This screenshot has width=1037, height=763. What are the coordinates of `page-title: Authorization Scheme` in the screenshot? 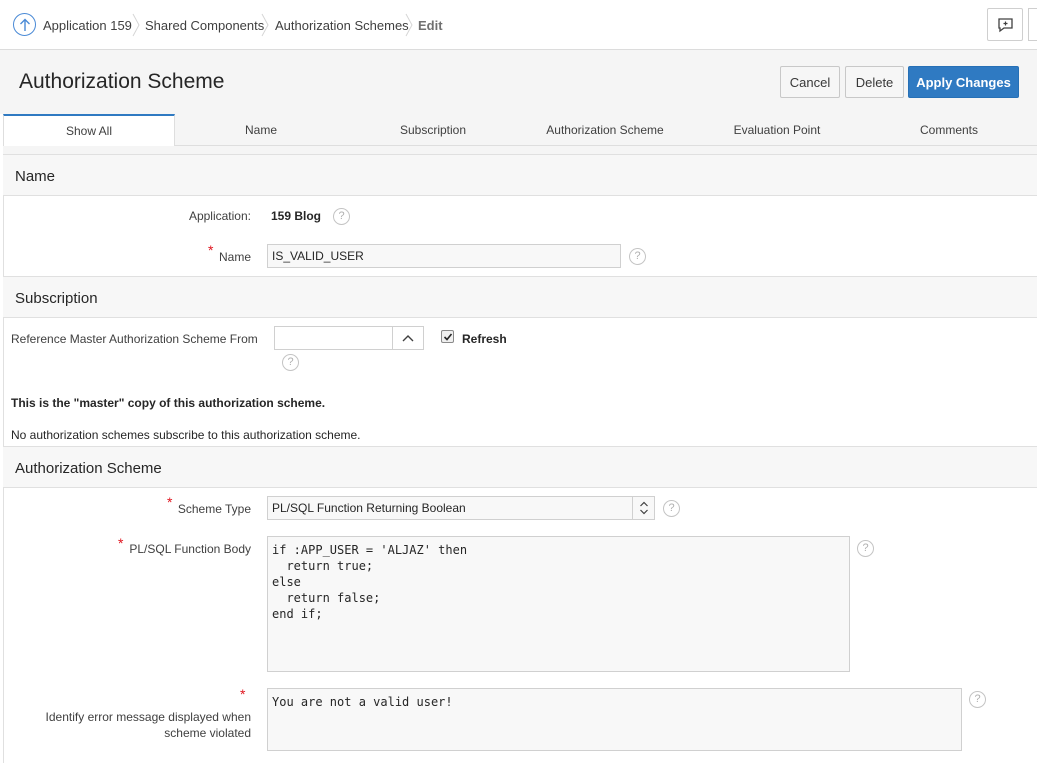 It's located at (122, 81).